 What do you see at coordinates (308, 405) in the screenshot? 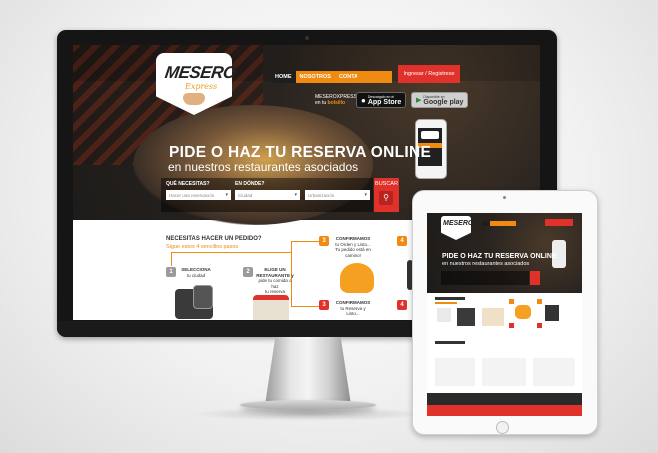
I see `imac-stand-base` at bounding box center [308, 405].